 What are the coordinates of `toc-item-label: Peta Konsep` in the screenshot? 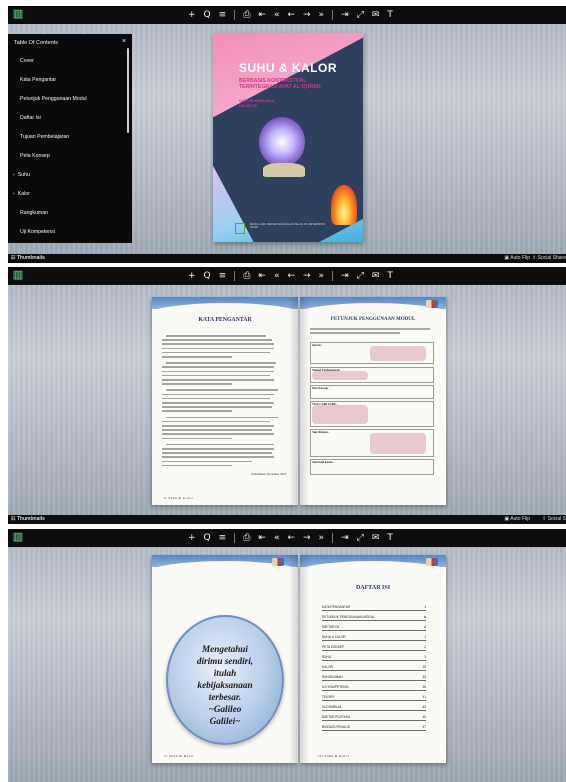 It's located at (35, 156).